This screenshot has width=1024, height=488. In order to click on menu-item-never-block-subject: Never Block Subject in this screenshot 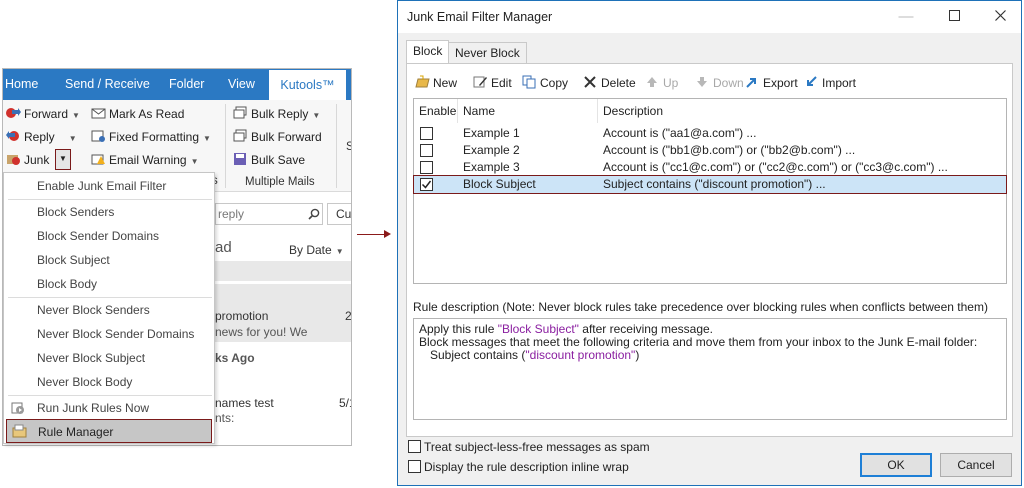, I will do `click(109, 358)`.